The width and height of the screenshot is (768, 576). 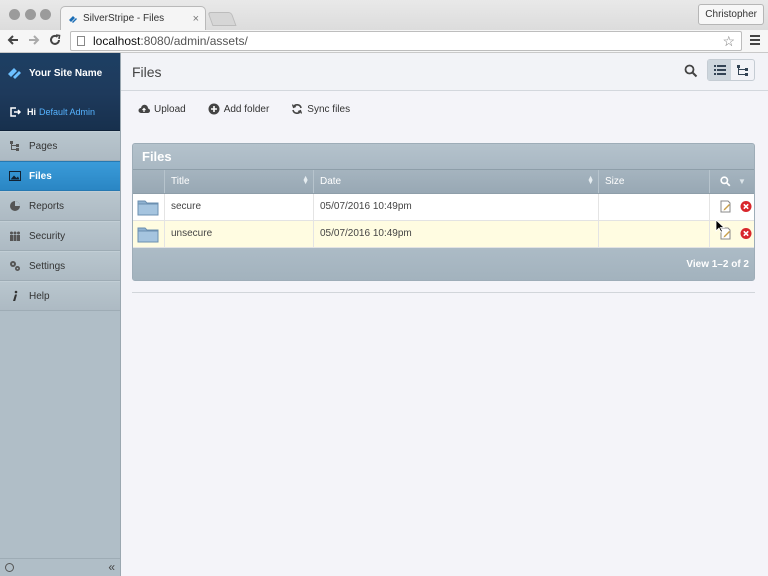 I want to click on users-icon, so click(x=15, y=236).